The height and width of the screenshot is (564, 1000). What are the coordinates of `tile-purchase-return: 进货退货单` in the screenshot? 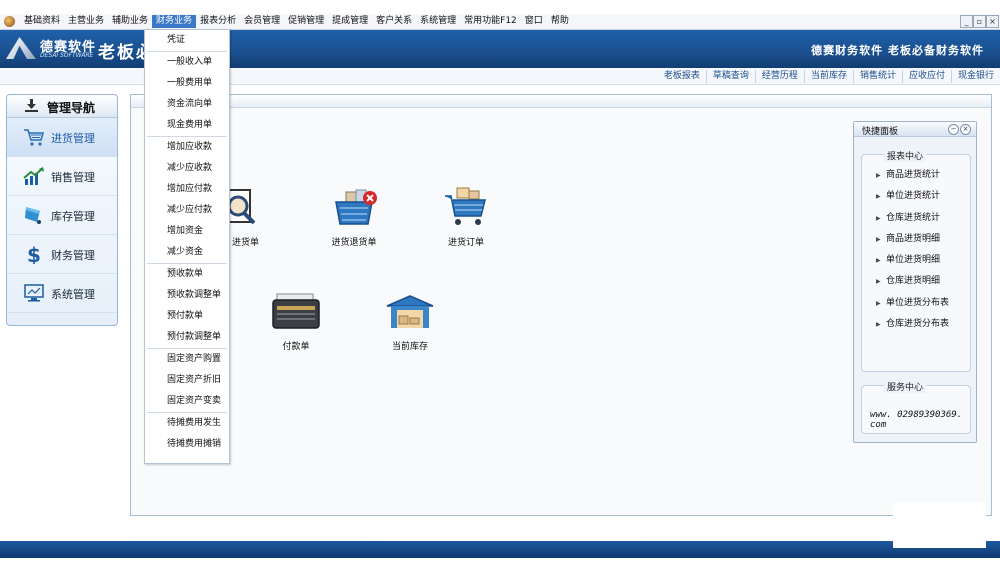 It's located at (354, 217).